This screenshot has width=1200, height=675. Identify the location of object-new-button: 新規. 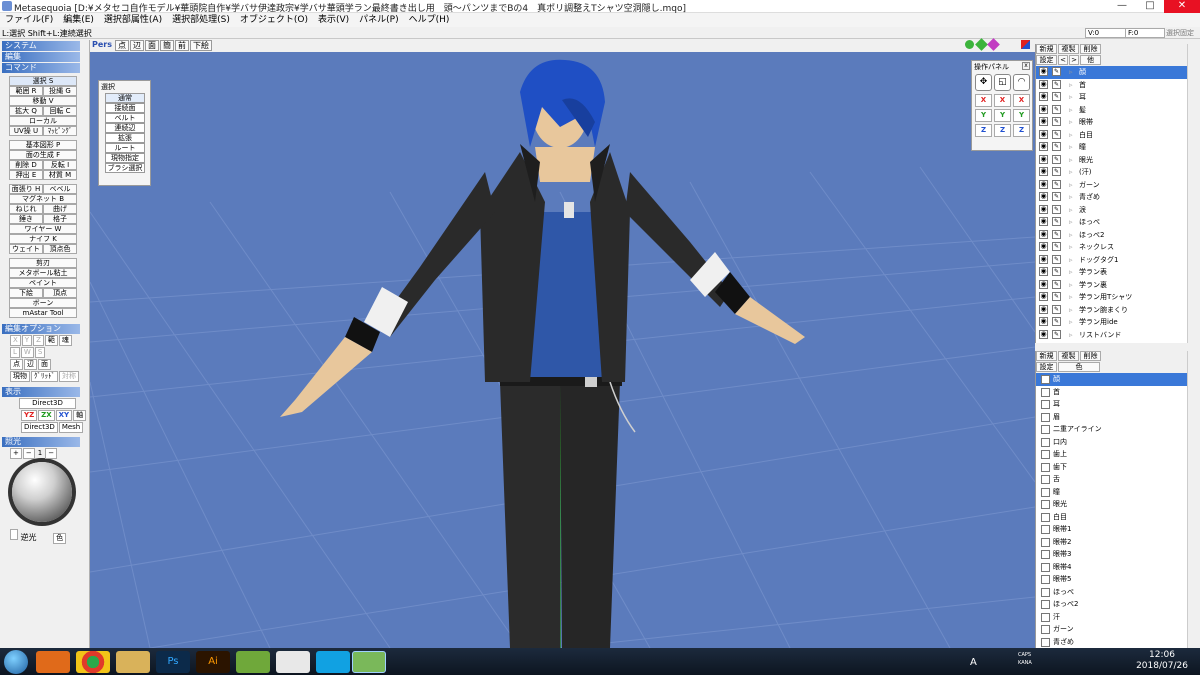
(1046, 49).